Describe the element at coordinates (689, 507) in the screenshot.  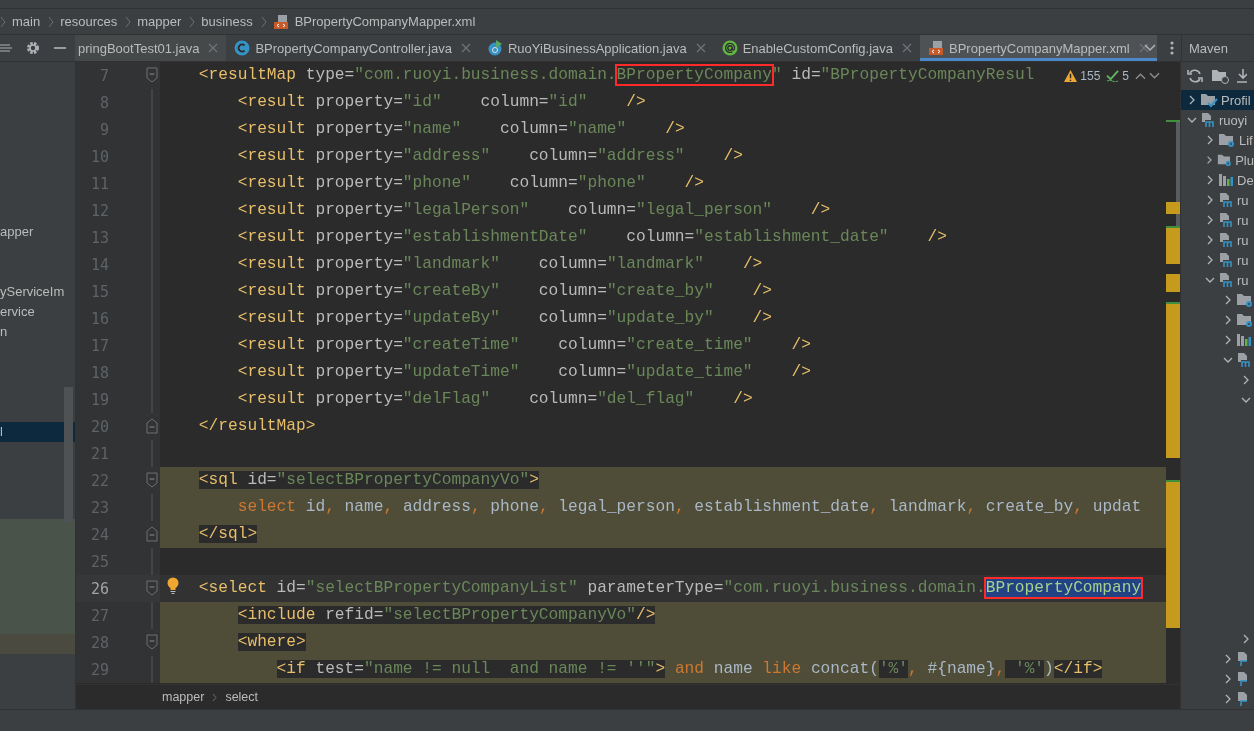
I see `code-line: select id, name, address, phone, legal_person, establishment_date, landmark, create_by, updat` at that location.